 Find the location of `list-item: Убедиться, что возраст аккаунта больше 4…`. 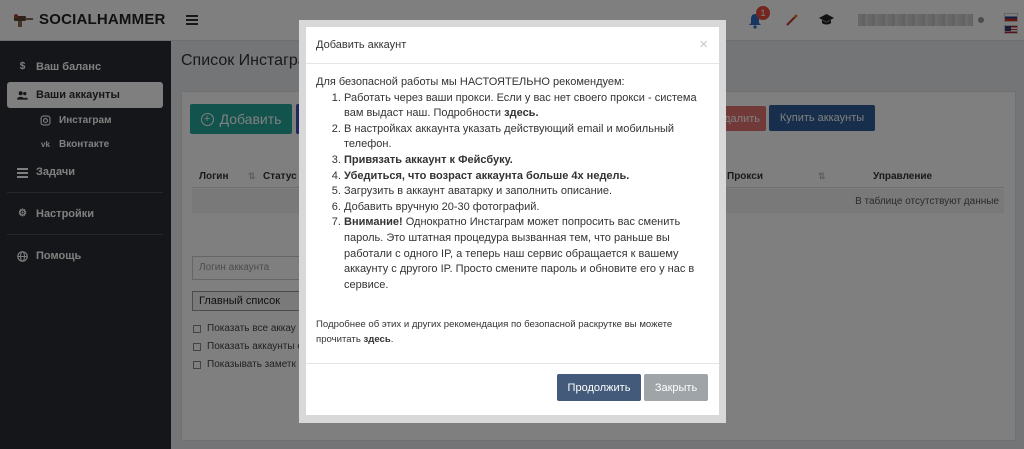

list-item: Убедиться, что возраст аккаунта больше 4… is located at coordinates (527, 177).